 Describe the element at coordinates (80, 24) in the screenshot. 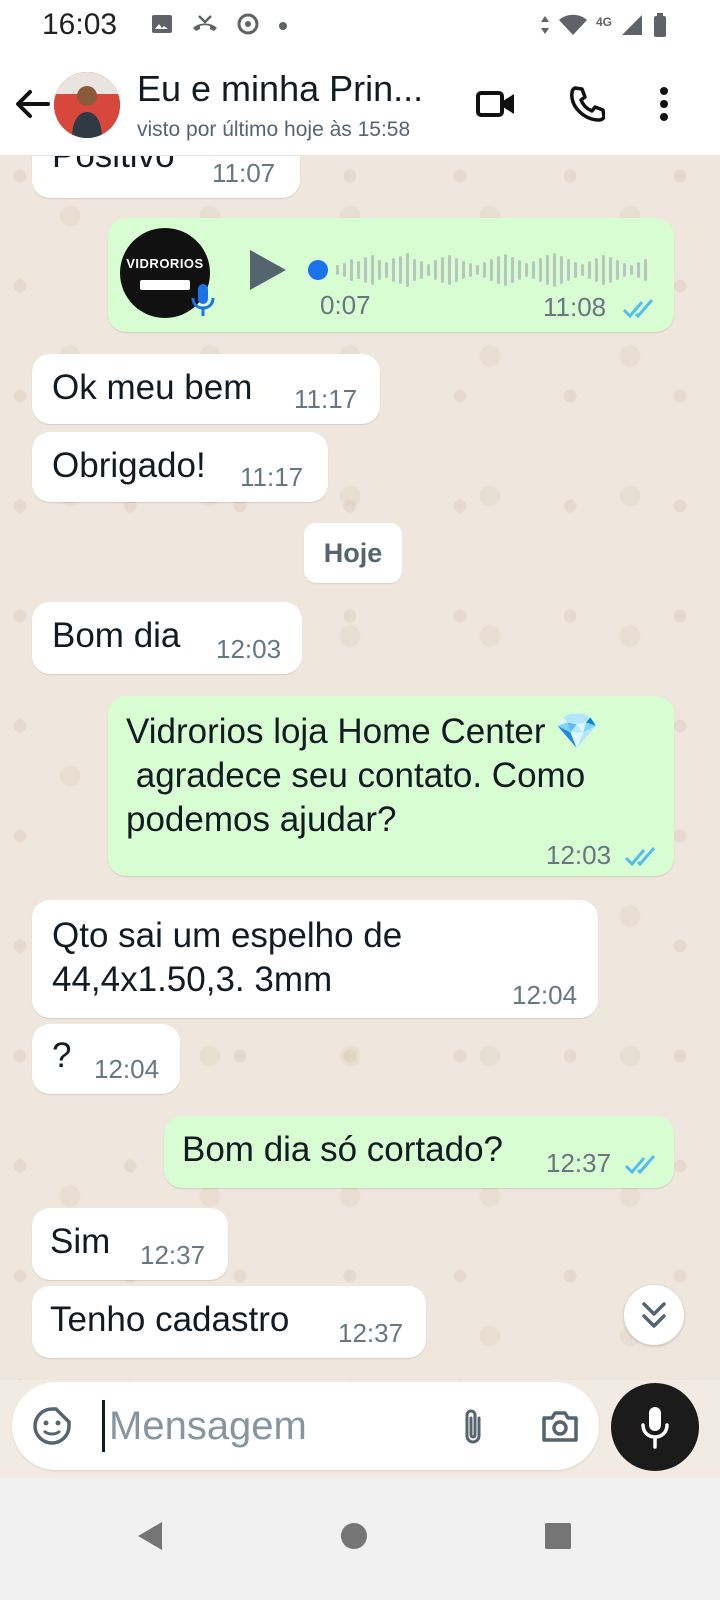

I see `status-time: 16:03` at that location.